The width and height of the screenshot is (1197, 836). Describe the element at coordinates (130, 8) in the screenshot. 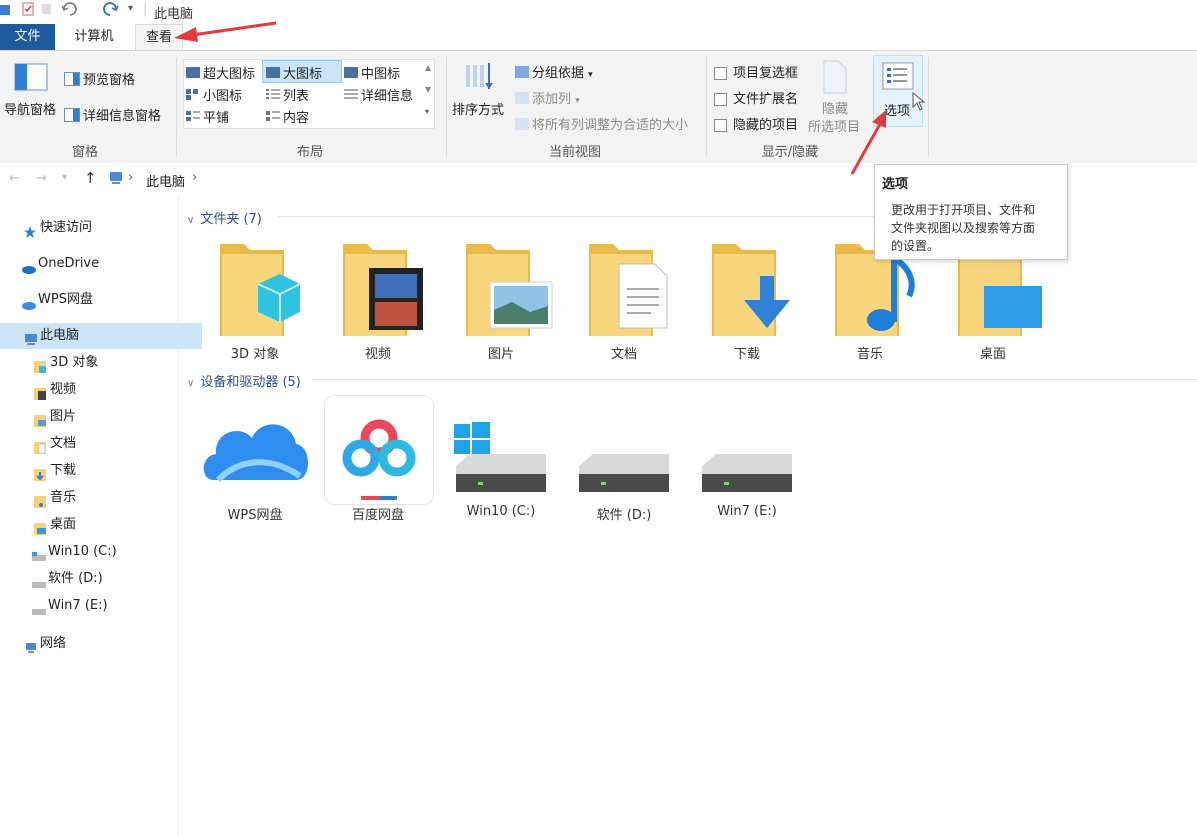

I see `quick-access-dropdown-icon: ▾` at that location.